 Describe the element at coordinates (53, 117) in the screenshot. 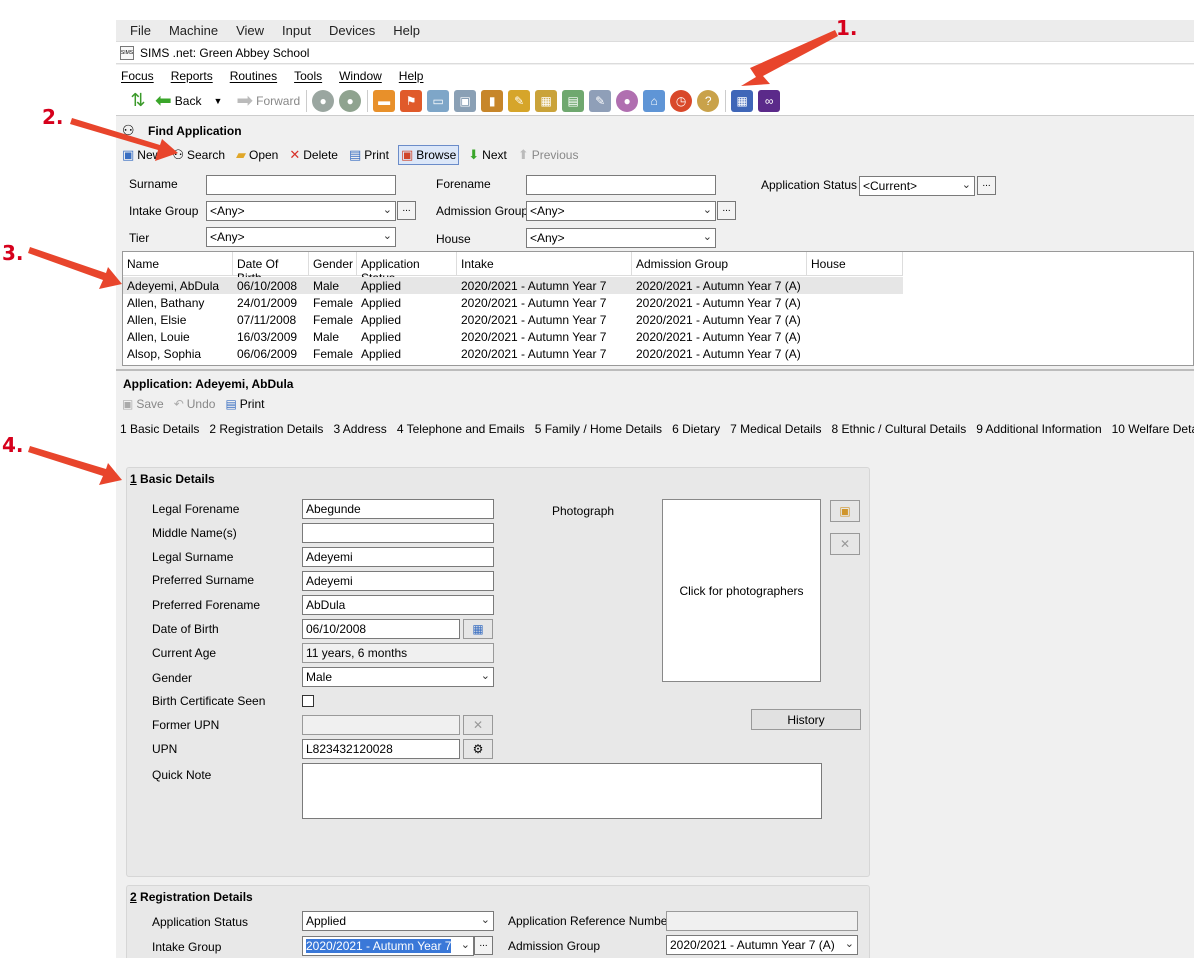

I see `annotation-label-2: 2.` at that location.